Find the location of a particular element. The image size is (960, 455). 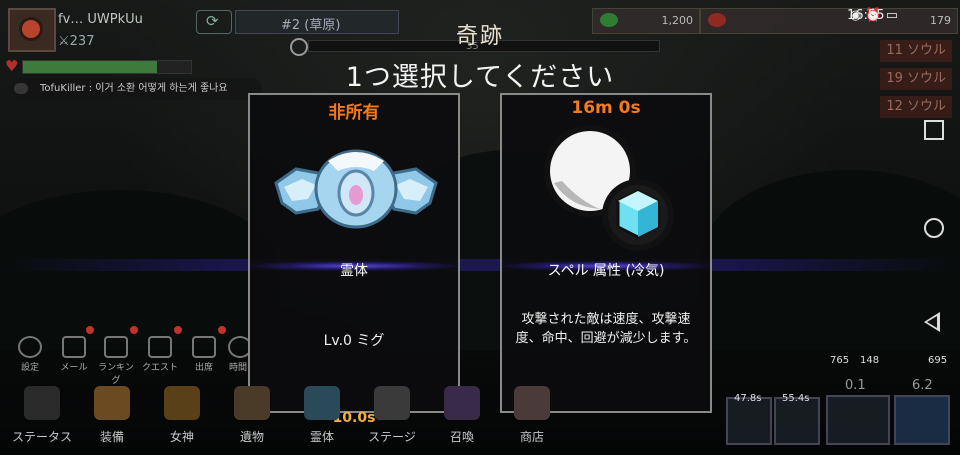

status-menu-label: ステータス is located at coordinates (41, 437).